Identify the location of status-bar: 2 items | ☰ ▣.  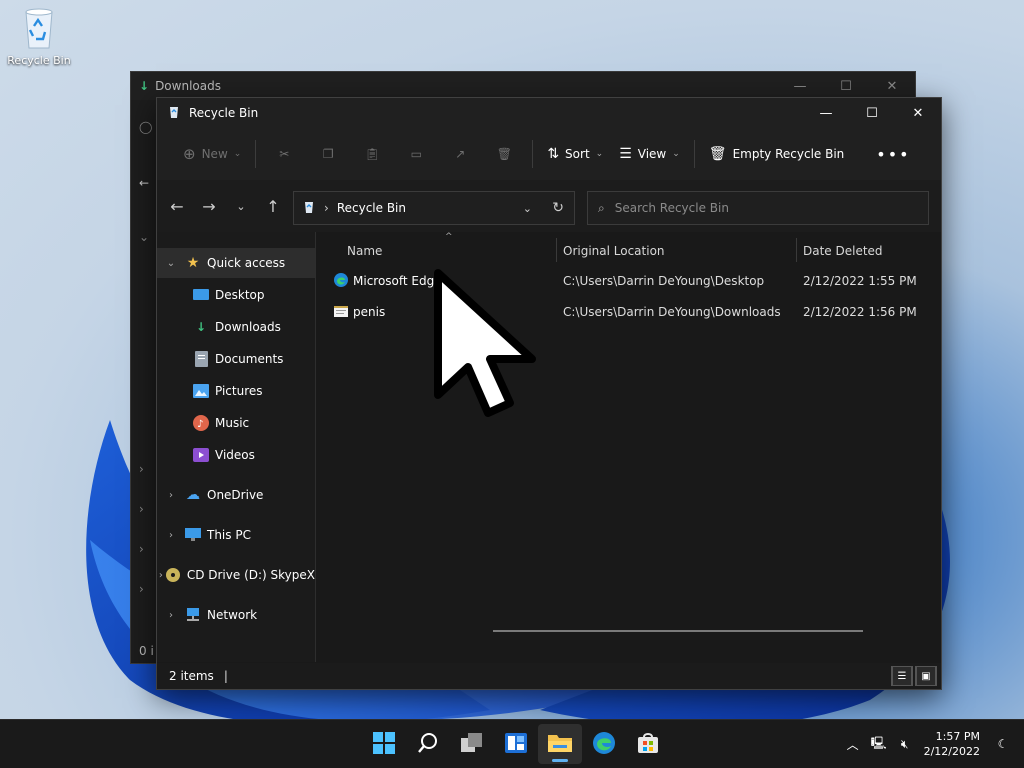
(549, 676).